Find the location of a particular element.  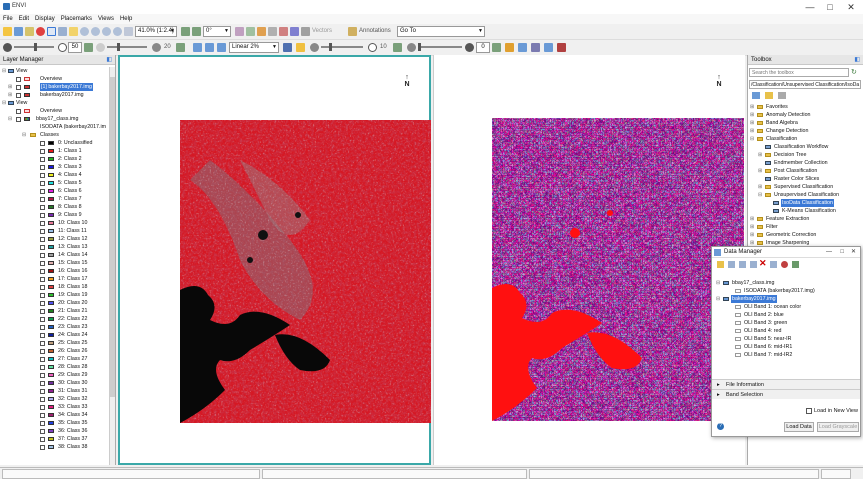

class-item: 8: Class 8 is located at coordinates (57, 207).